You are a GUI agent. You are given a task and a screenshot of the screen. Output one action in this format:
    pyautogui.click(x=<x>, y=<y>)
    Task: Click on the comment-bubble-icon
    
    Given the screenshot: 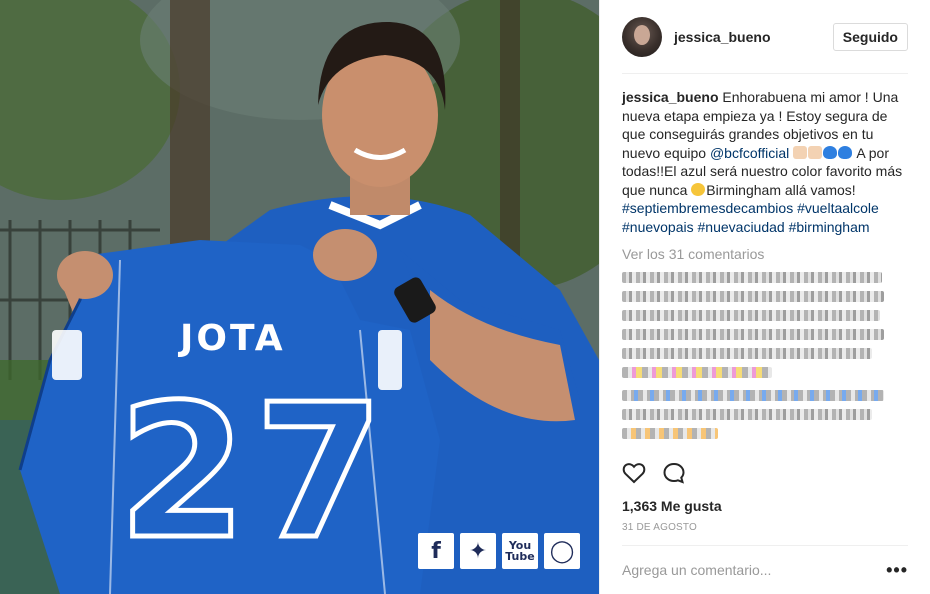 What is the action you would take?
    pyautogui.click(x=674, y=473)
    